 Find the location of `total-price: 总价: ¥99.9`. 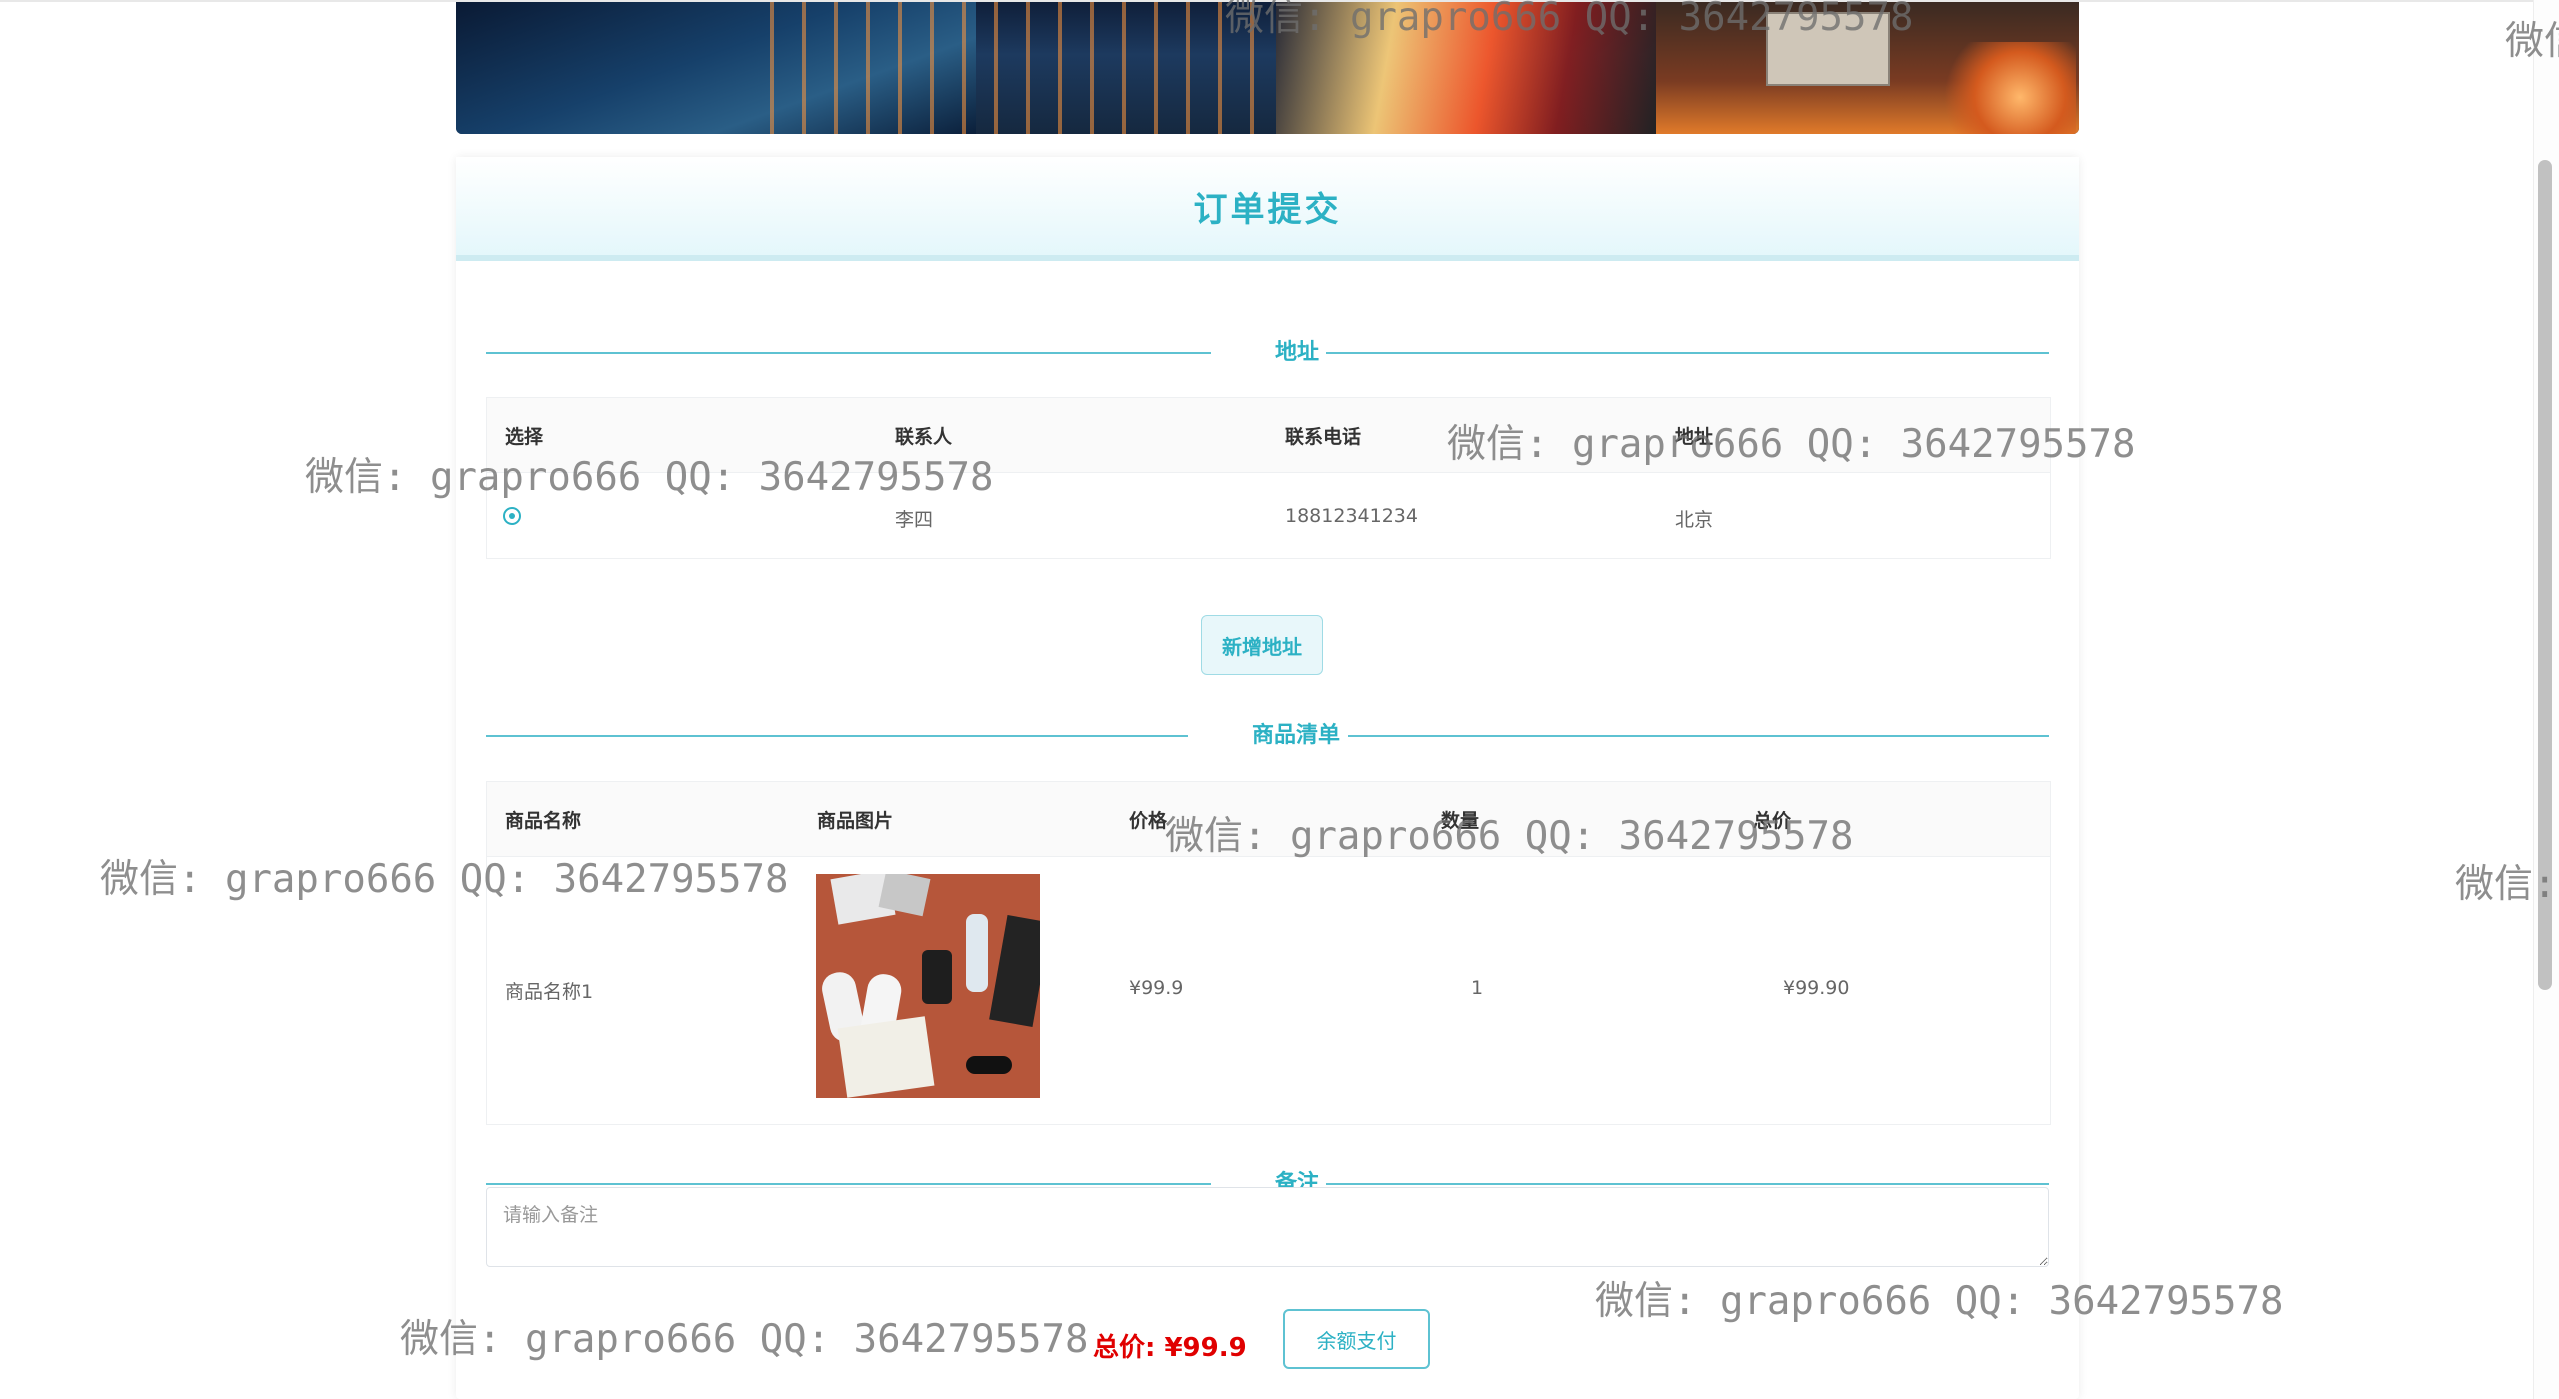

total-price: 总价: ¥99.9 is located at coordinates (1170, 1348).